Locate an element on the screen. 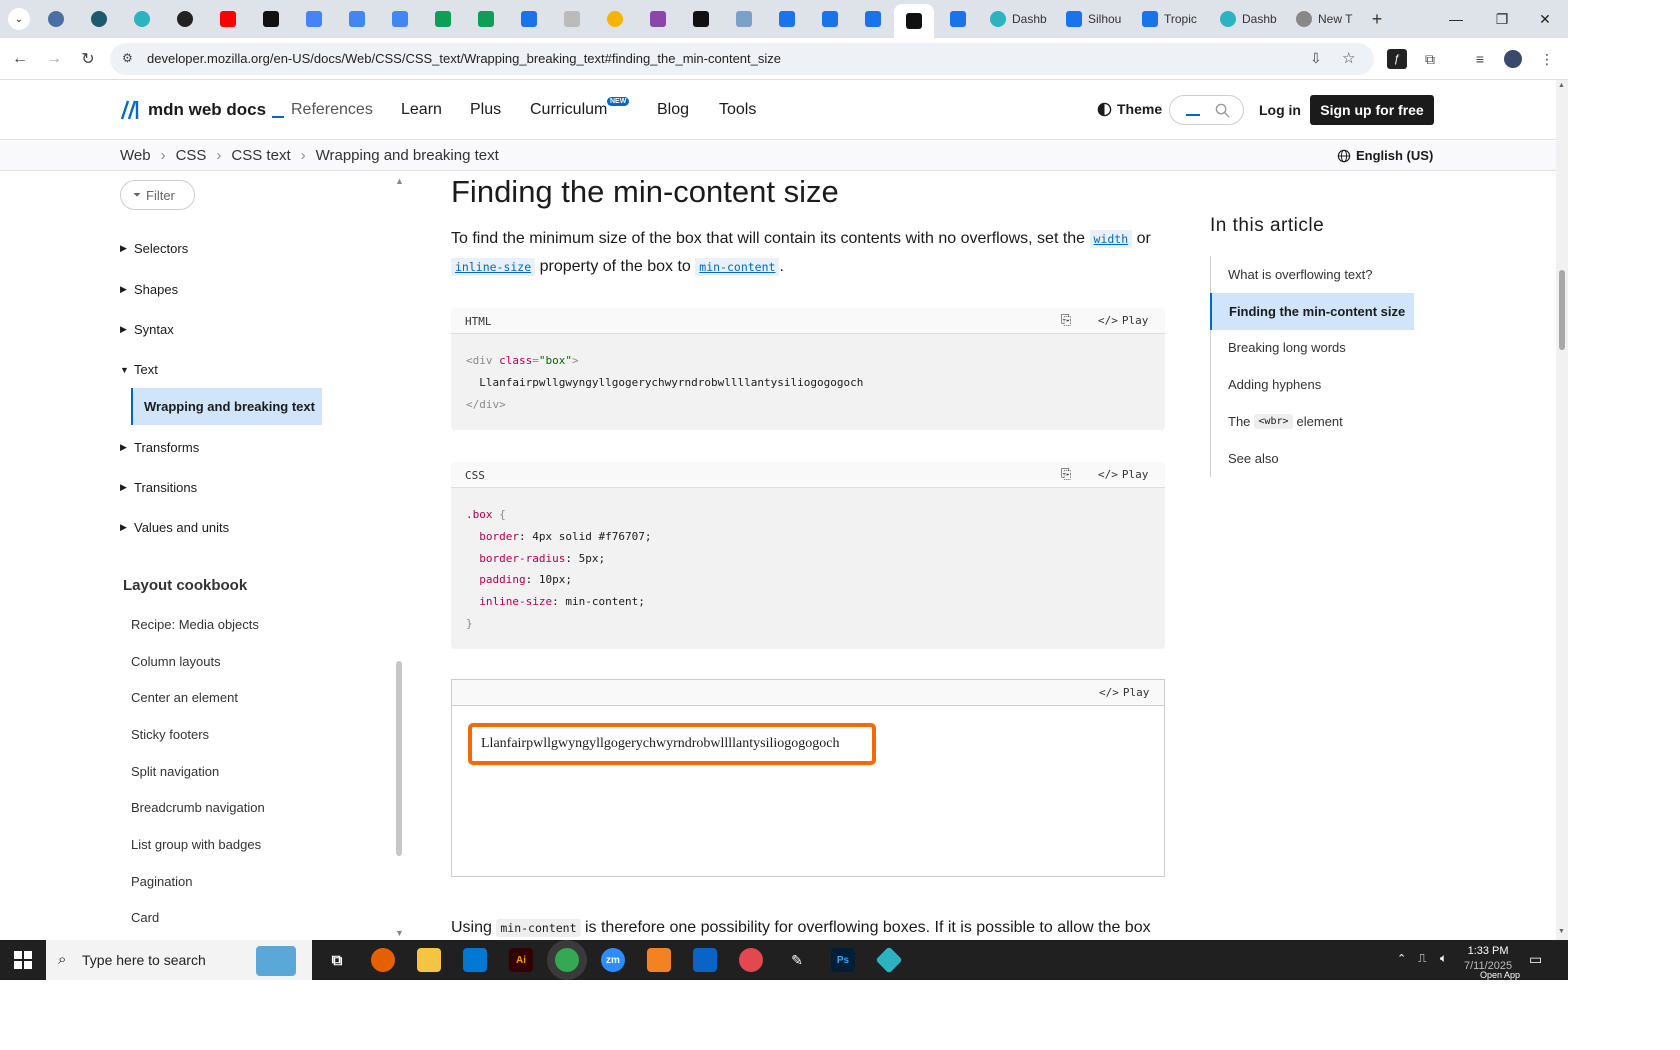 The height and width of the screenshot is (1050, 1680). firefox-icon is located at coordinates (383, 960).